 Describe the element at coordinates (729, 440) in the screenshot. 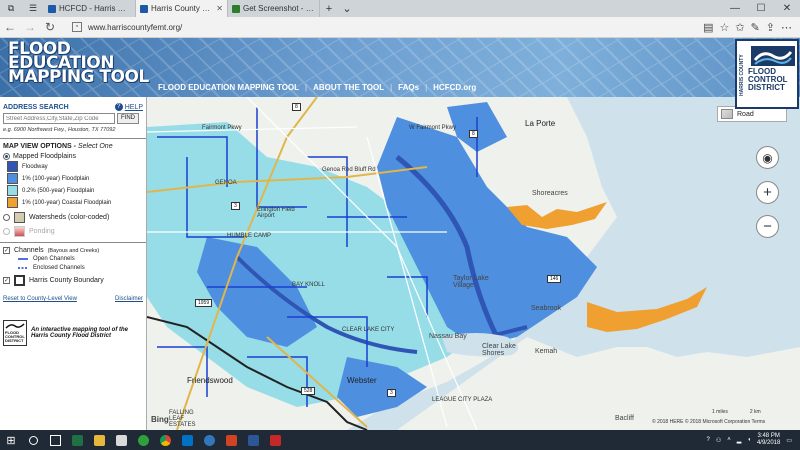

I see `chevron-up-icon: ˄` at that location.